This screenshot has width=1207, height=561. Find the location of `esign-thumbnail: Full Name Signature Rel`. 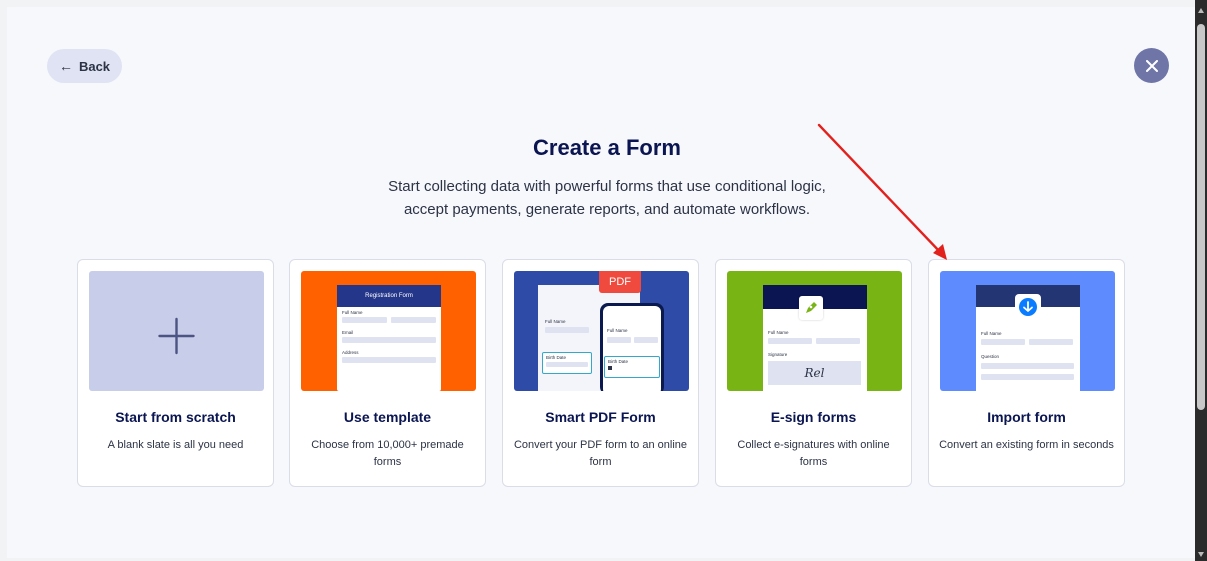

esign-thumbnail: Full Name Signature Rel is located at coordinates (814, 331).